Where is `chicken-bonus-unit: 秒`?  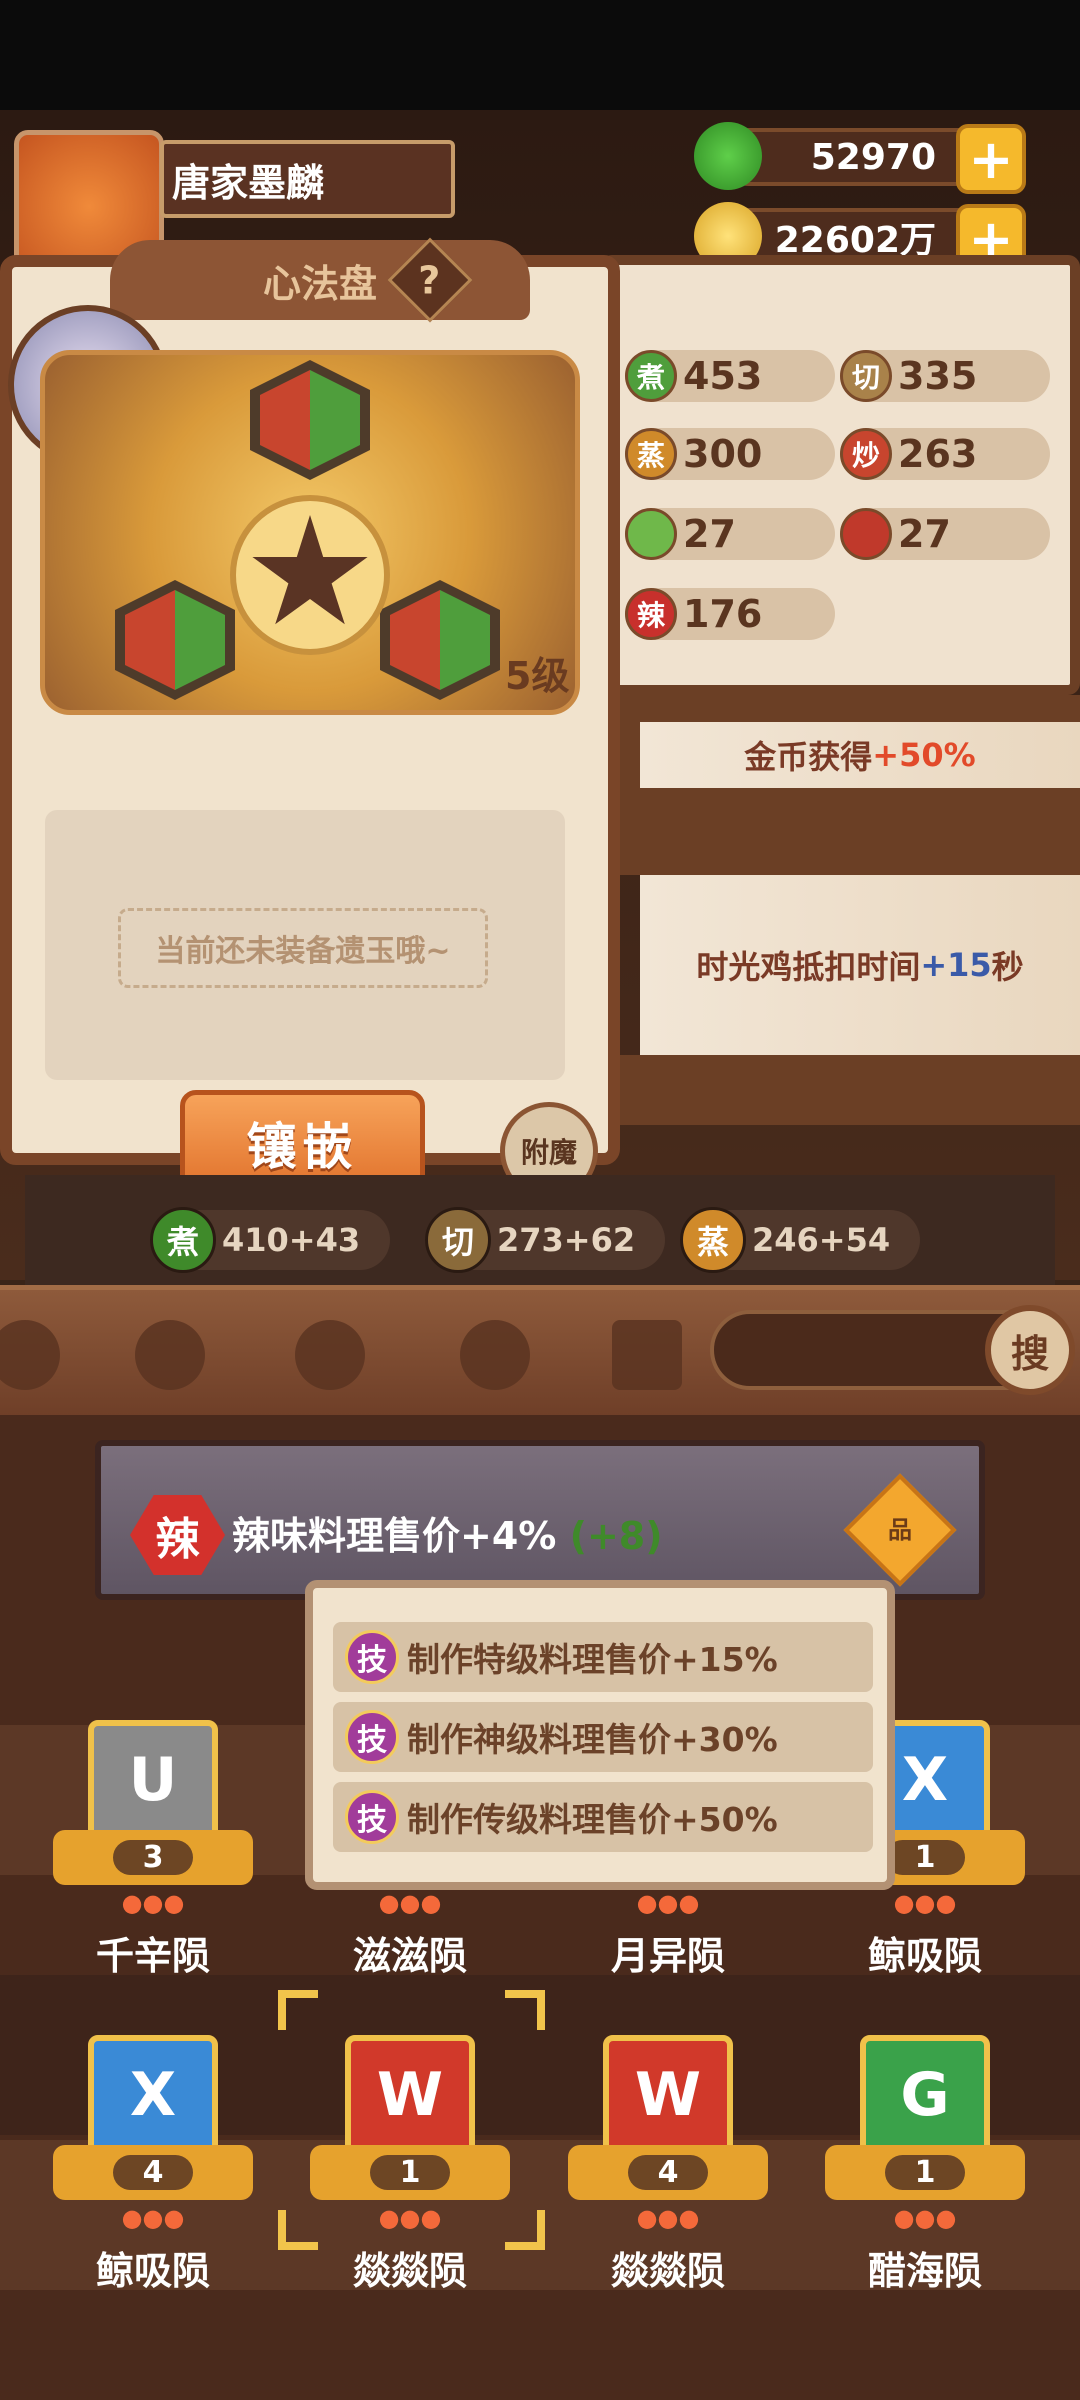
chicken-bonus-unit: 秒 is located at coordinates (1007, 967).